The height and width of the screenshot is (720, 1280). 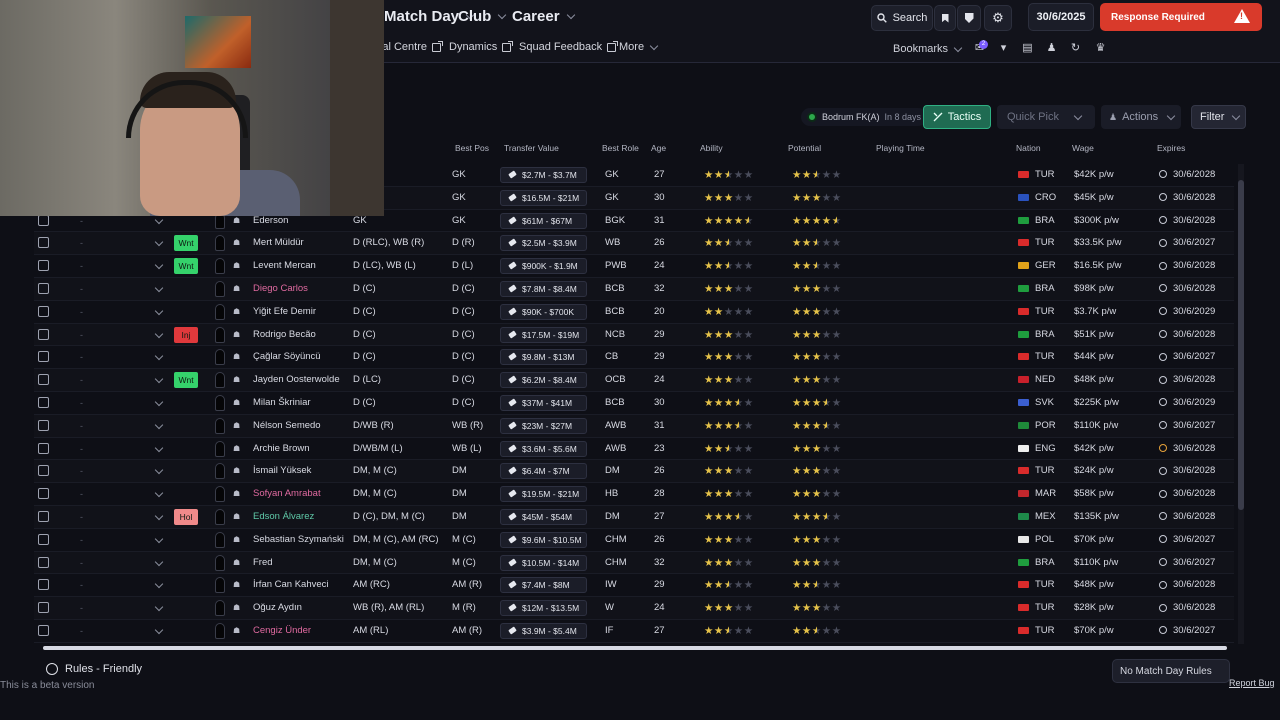 I want to click on player-name: Oğuz Aydın, so click(x=277, y=608).